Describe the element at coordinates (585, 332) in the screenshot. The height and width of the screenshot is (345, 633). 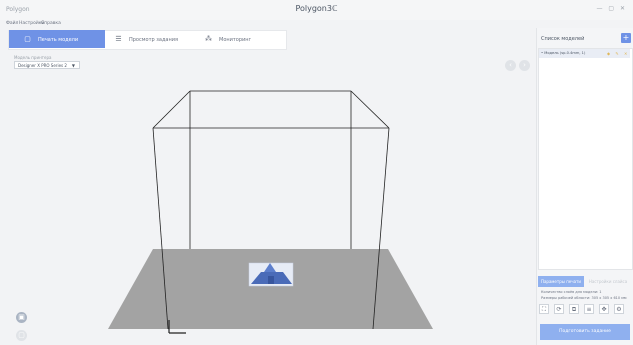
I see `prepare-job-button: Подготовить задание` at that location.